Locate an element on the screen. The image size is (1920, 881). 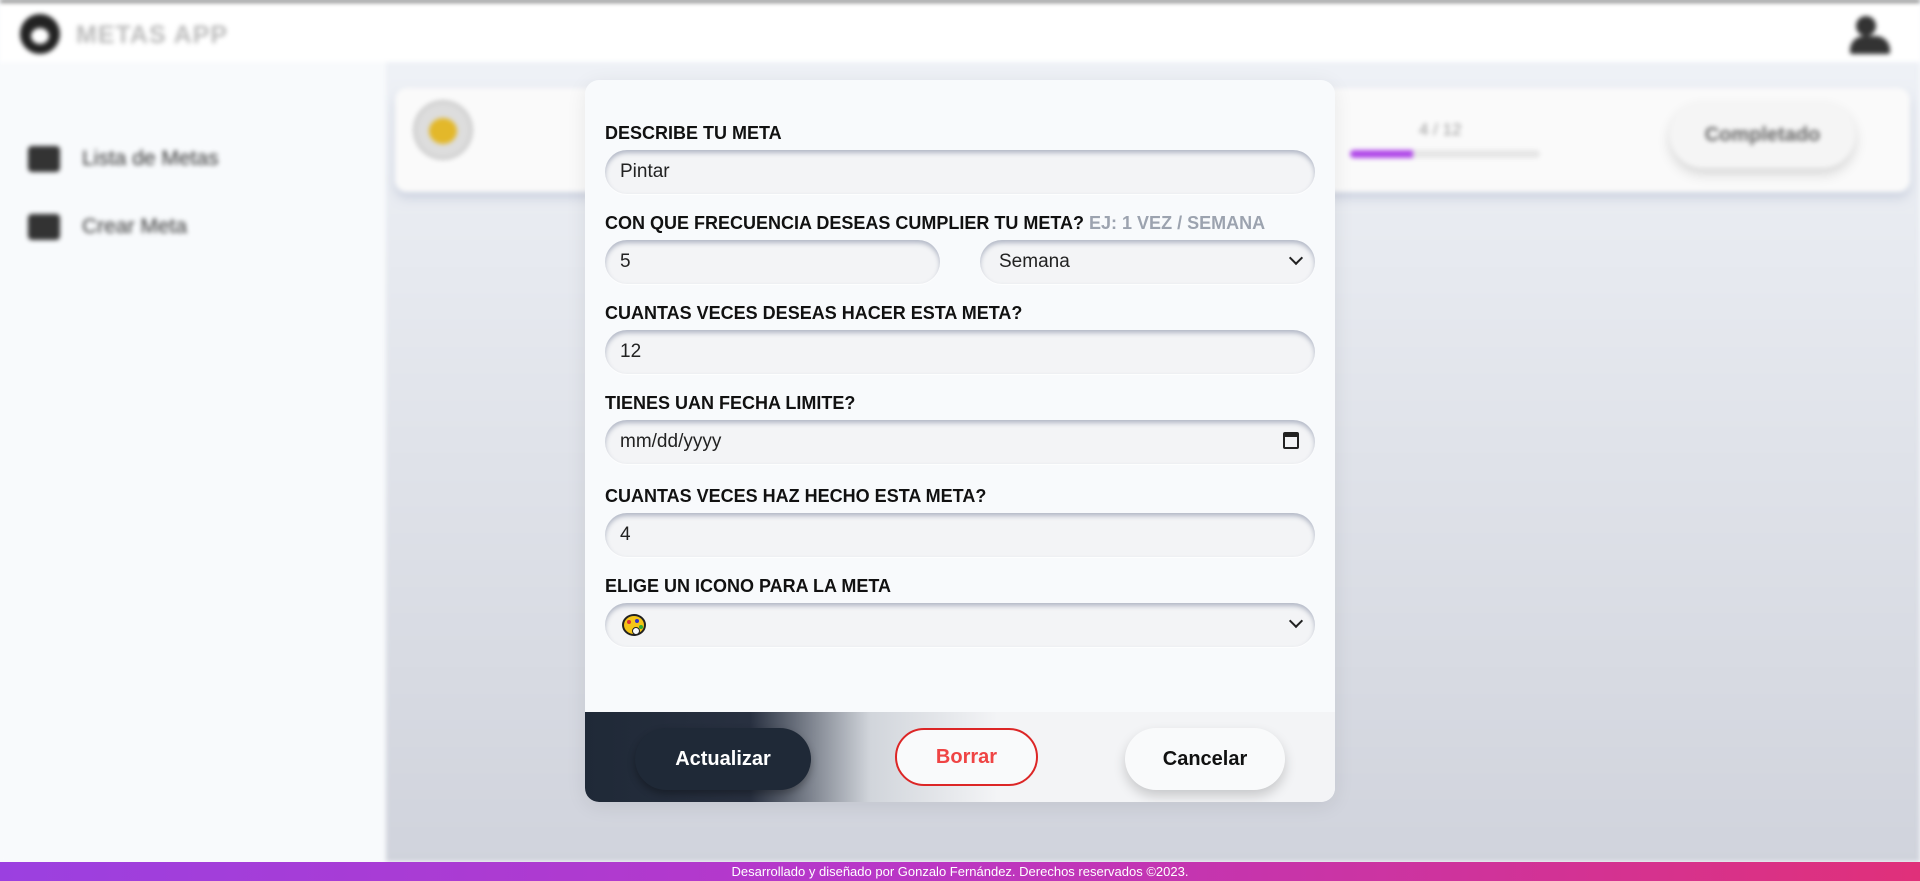
total-input: 12 is located at coordinates (960, 352).